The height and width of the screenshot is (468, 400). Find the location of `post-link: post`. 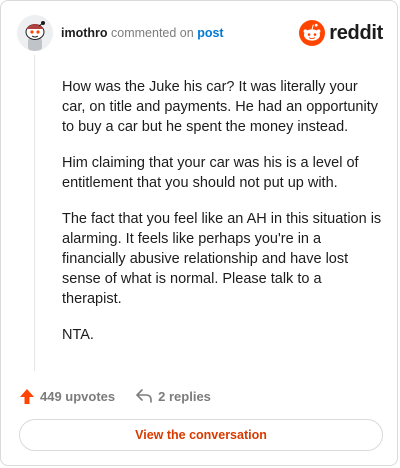

post-link: post is located at coordinates (210, 33).